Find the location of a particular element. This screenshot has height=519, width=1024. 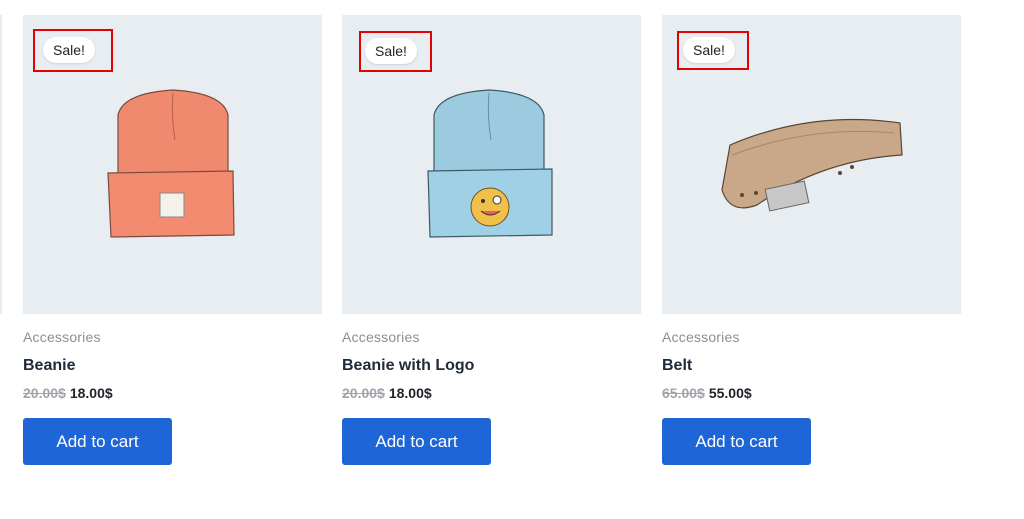

product-title: Beanie with Logo is located at coordinates (491, 366).